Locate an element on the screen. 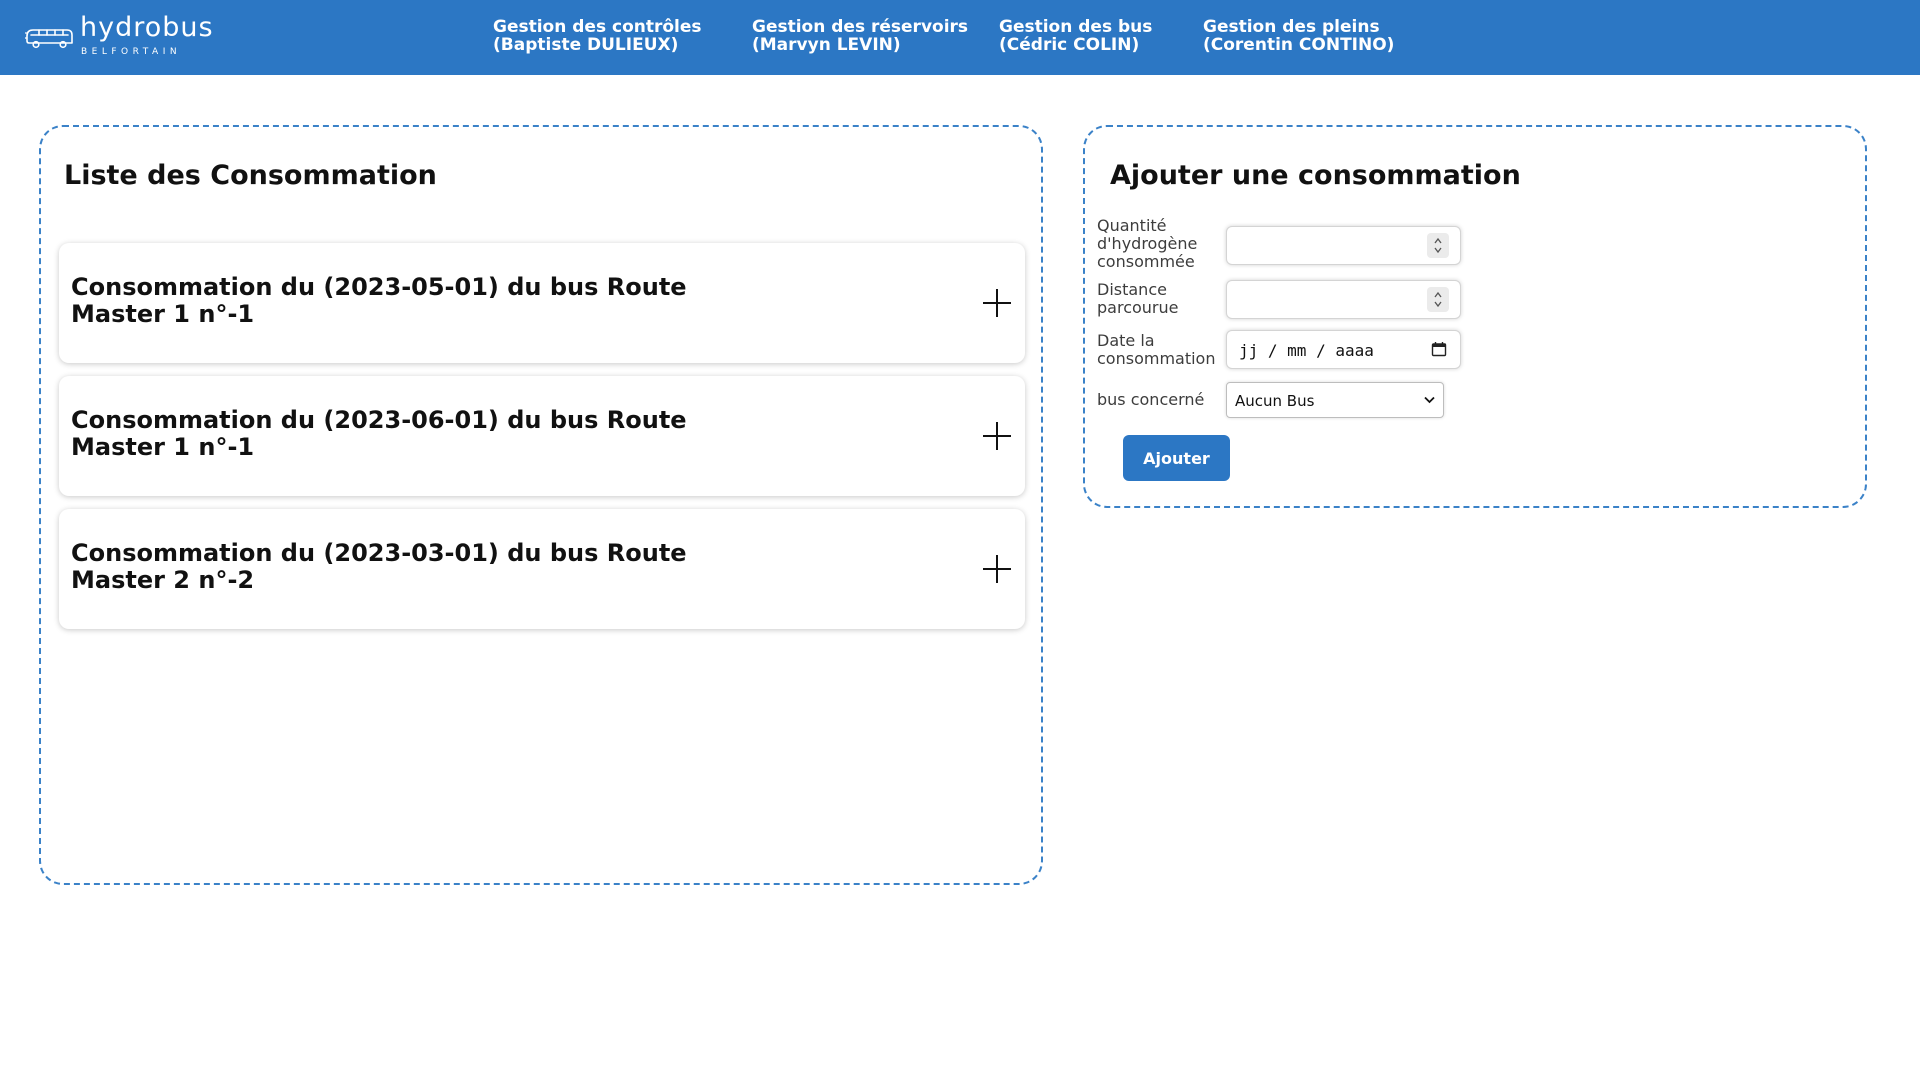  date-placeholder: jj / mm / aaaa is located at coordinates (1306, 350).